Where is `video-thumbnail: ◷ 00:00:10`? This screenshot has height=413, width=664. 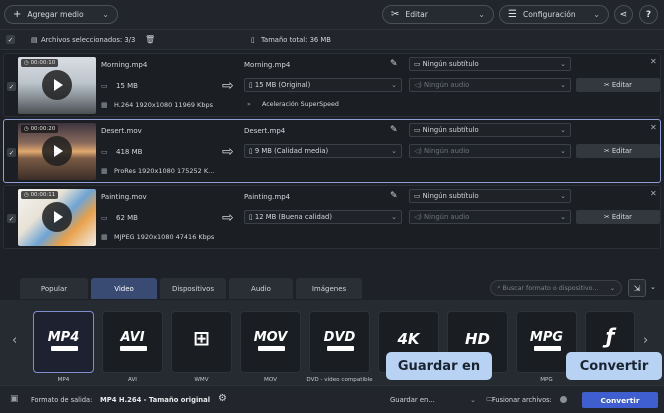 video-thumbnail: ◷ 00:00:10 is located at coordinates (57, 85).